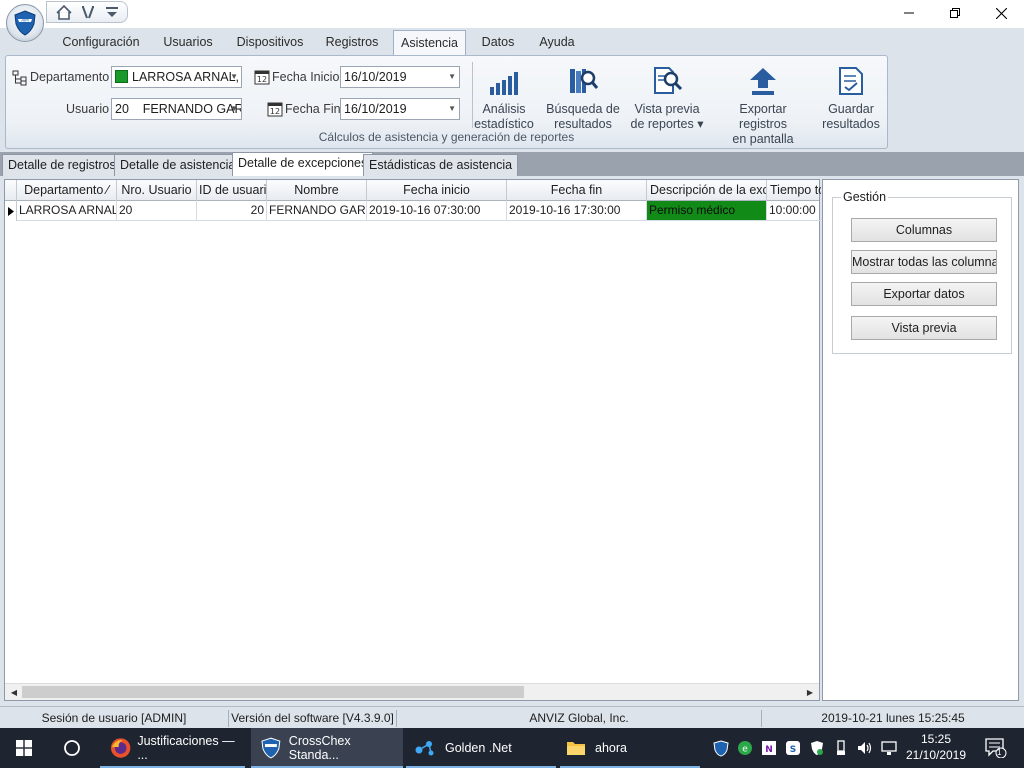 The image size is (1024, 768). Describe the element at coordinates (303, 164) in the screenshot. I see `tab-detalle-excepciones: Detalle de excepciones` at that location.